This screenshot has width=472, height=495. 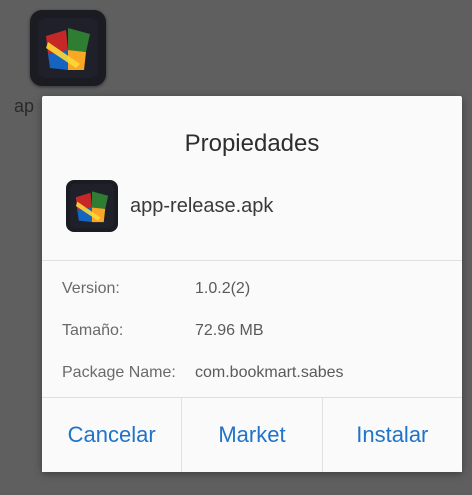 What do you see at coordinates (119, 372) in the screenshot?
I see `package-label: Package Name:` at bounding box center [119, 372].